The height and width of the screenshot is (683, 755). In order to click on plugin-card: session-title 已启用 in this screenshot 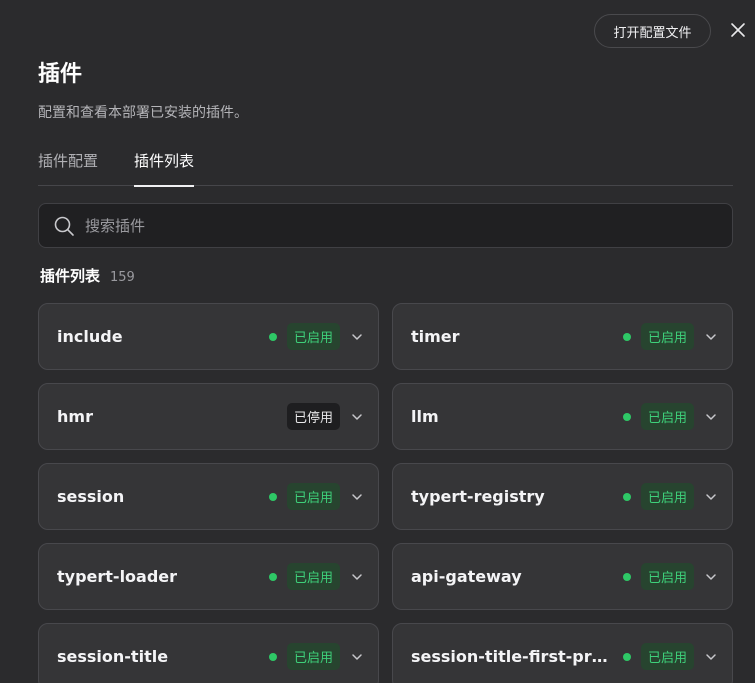, I will do `click(208, 653)`.